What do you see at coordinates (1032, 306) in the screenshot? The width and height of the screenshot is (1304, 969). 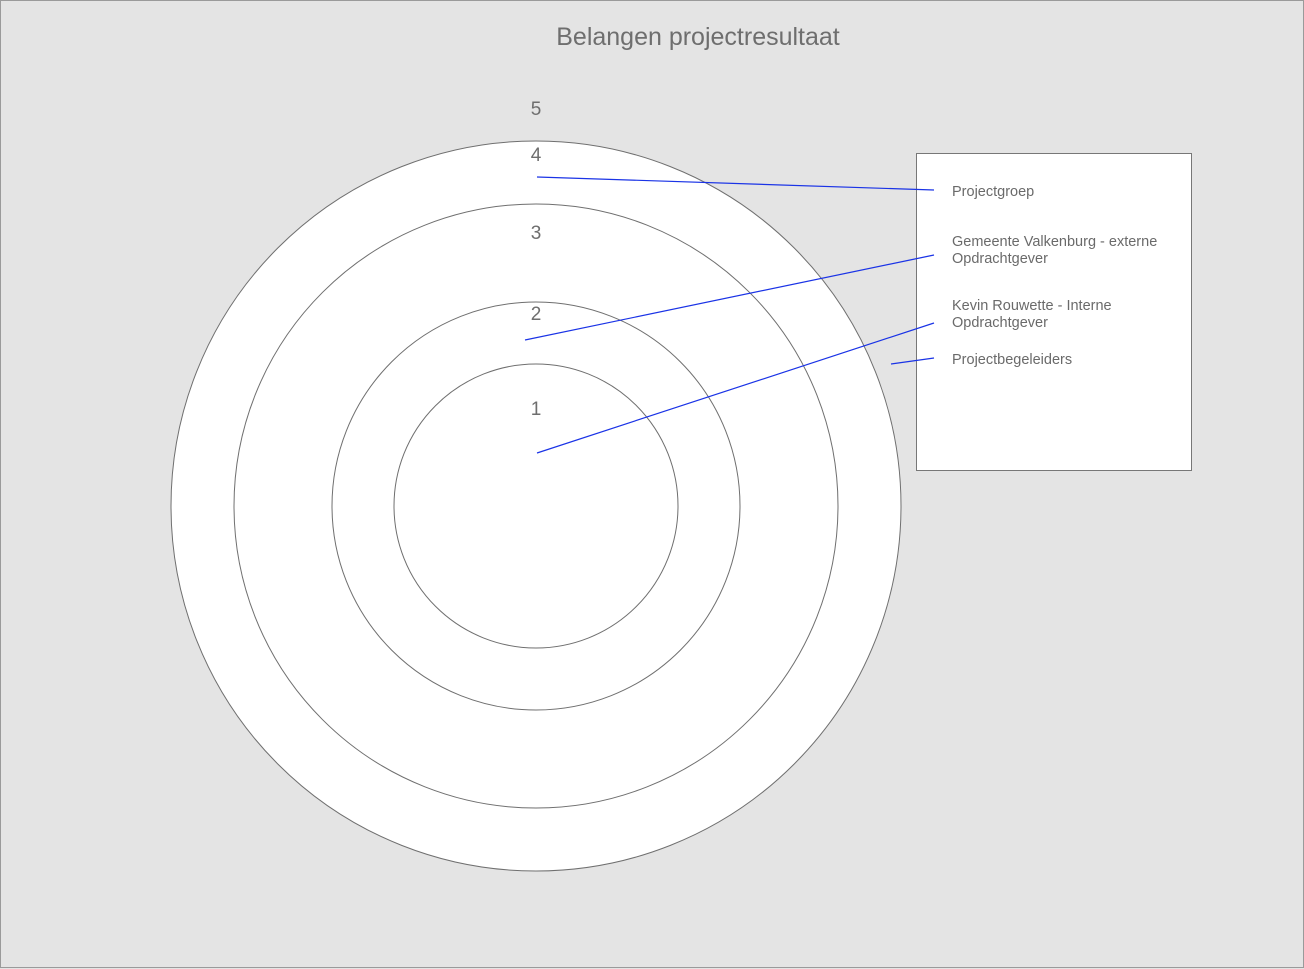 I see `stakeholder-label-kevin-line1: Kevin Rouwette - Interne` at bounding box center [1032, 306].